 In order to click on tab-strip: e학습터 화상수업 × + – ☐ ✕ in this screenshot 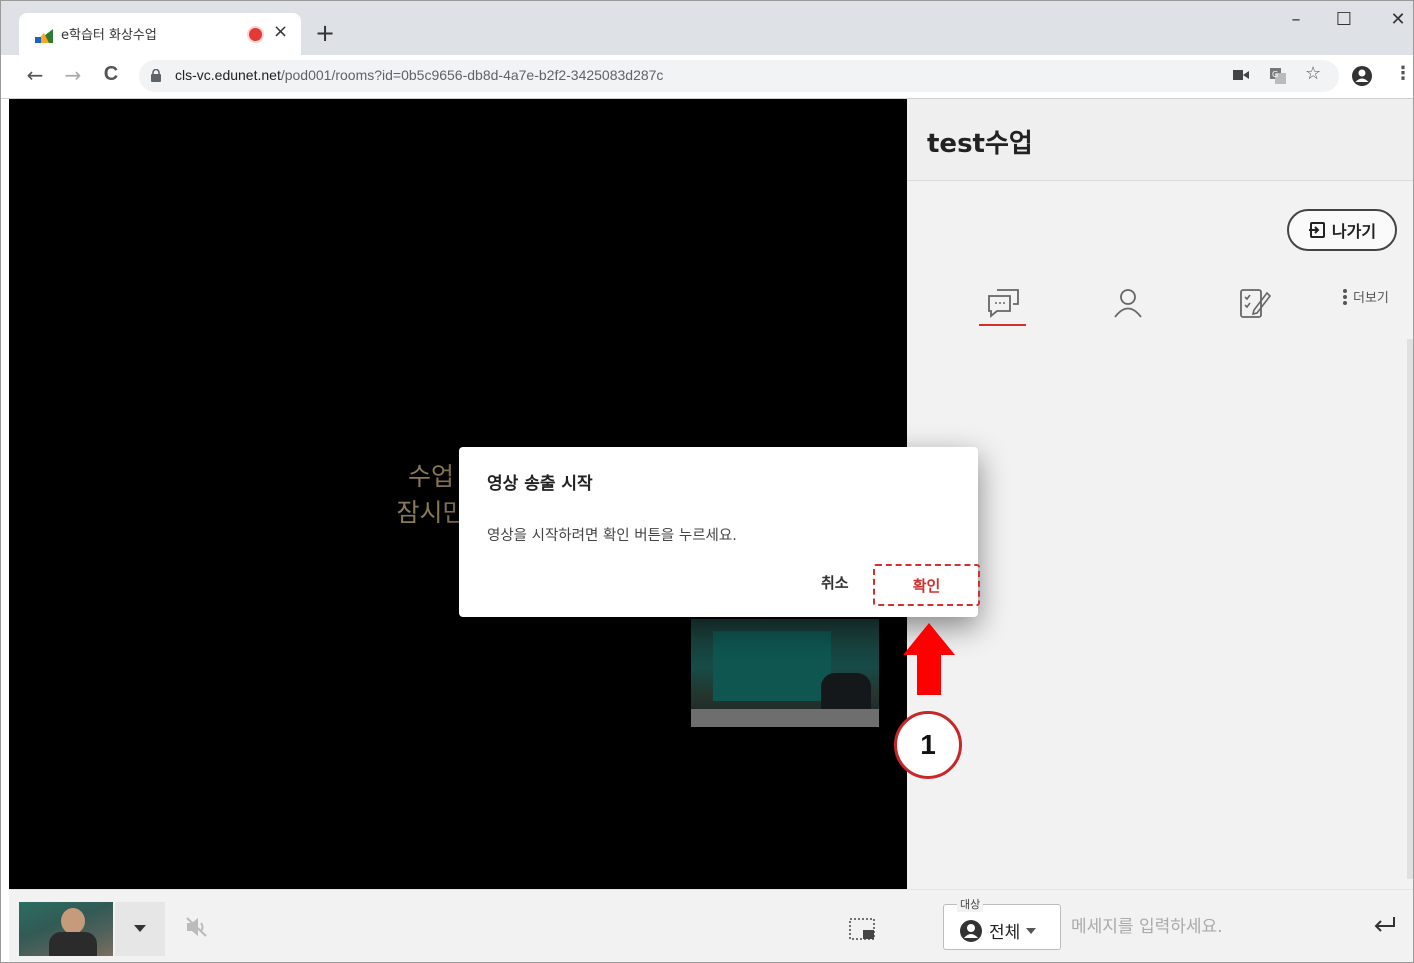, I will do `click(707, 28)`.